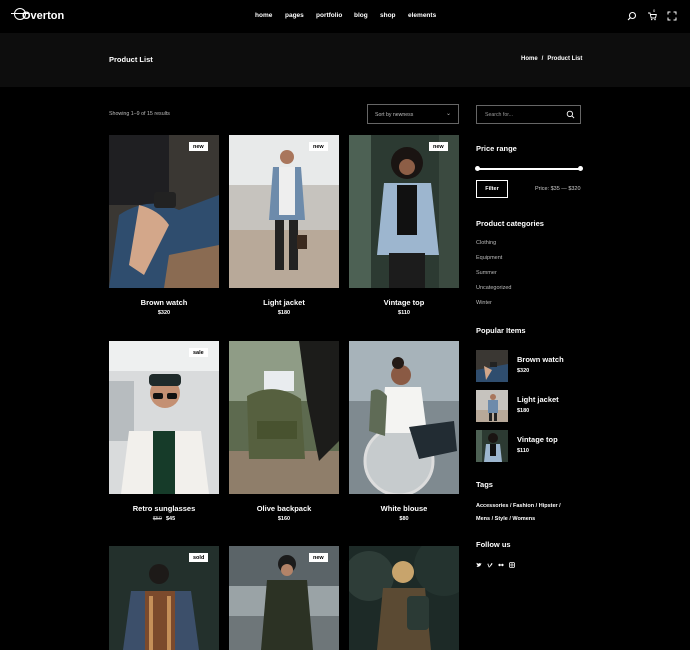 The image size is (690, 650). I want to click on instagram-icon, so click(512, 565).